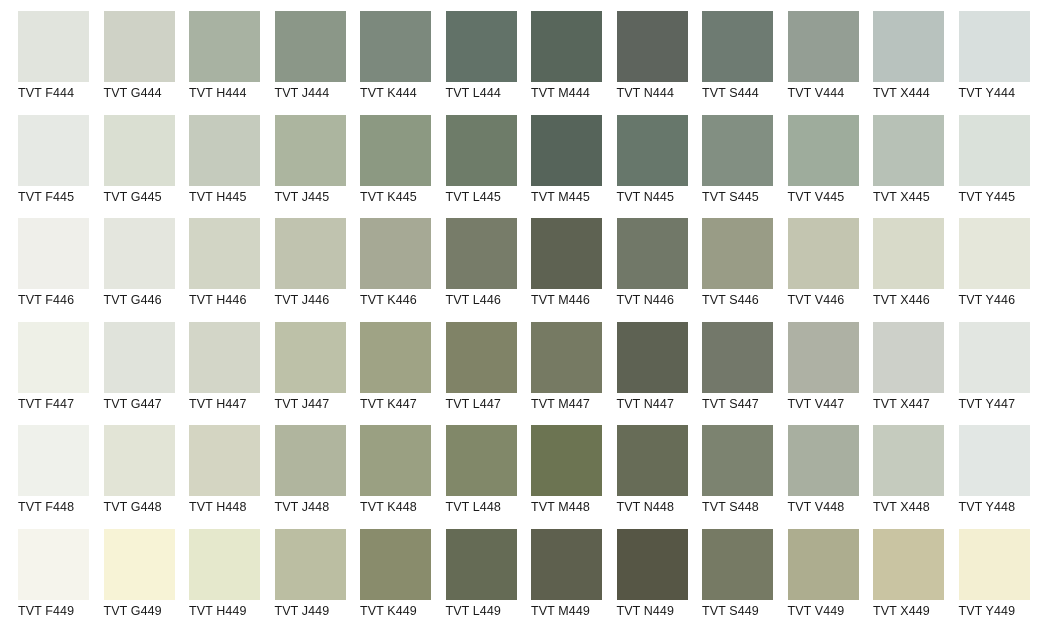  What do you see at coordinates (566, 164) in the screenshot?
I see `swatch-card: TVT M445` at bounding box center [566, 164].